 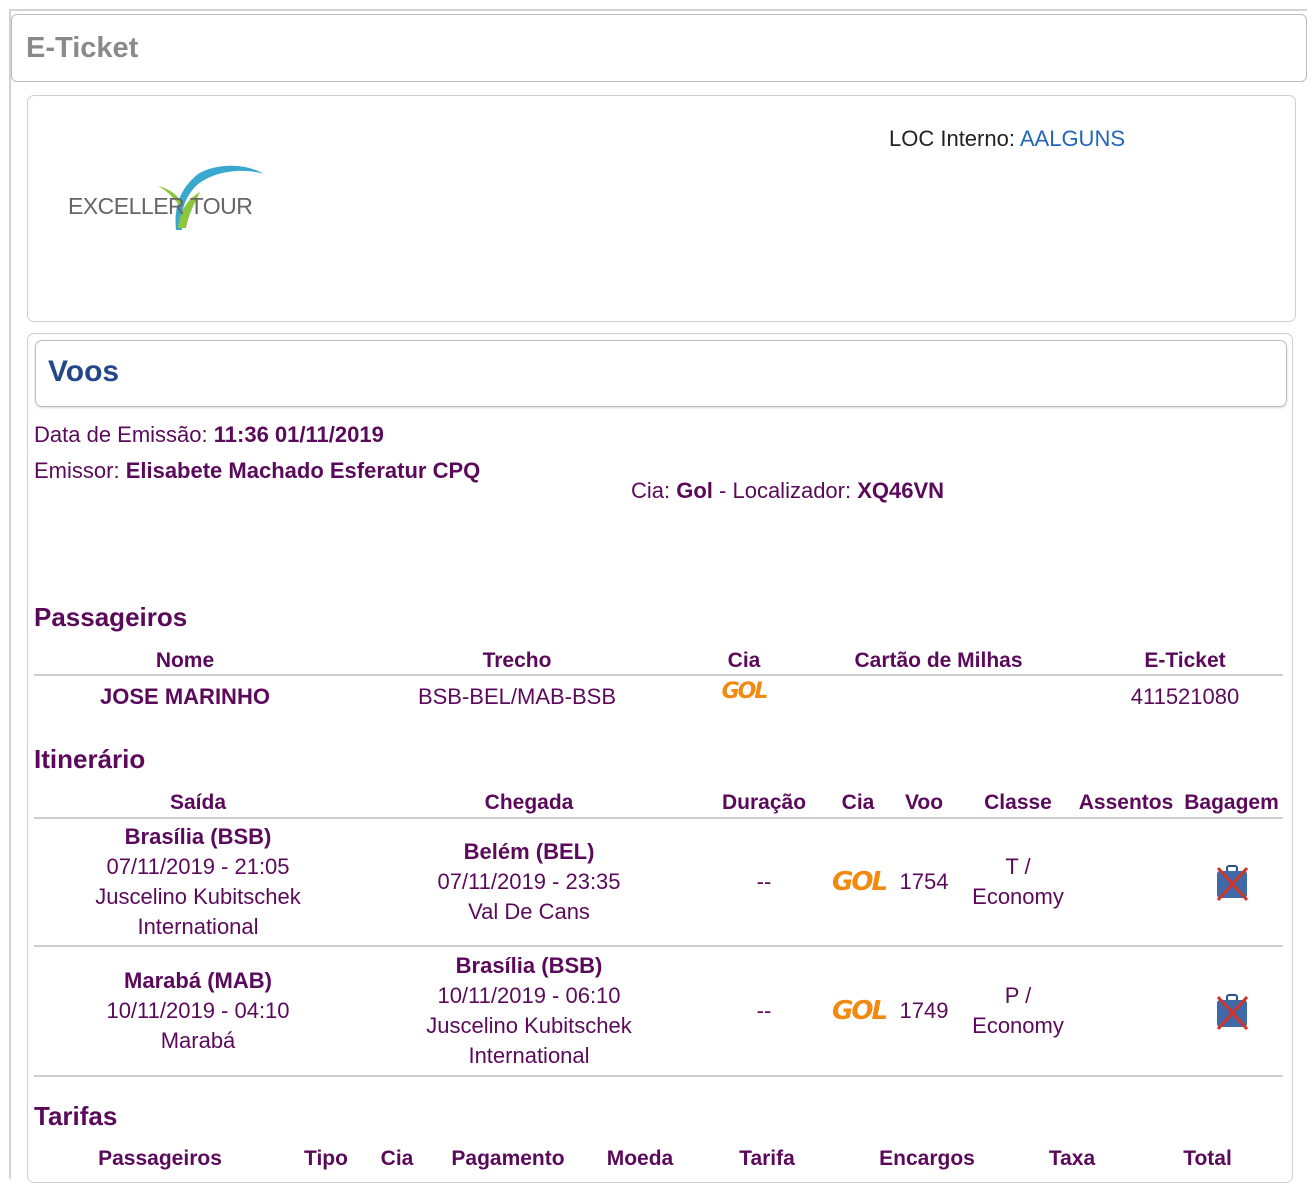 What do you see at coordinates (529, 851) in the screenshot?
I see `chegada-city: Belém (BEL)` at bounding box center [529, 851].